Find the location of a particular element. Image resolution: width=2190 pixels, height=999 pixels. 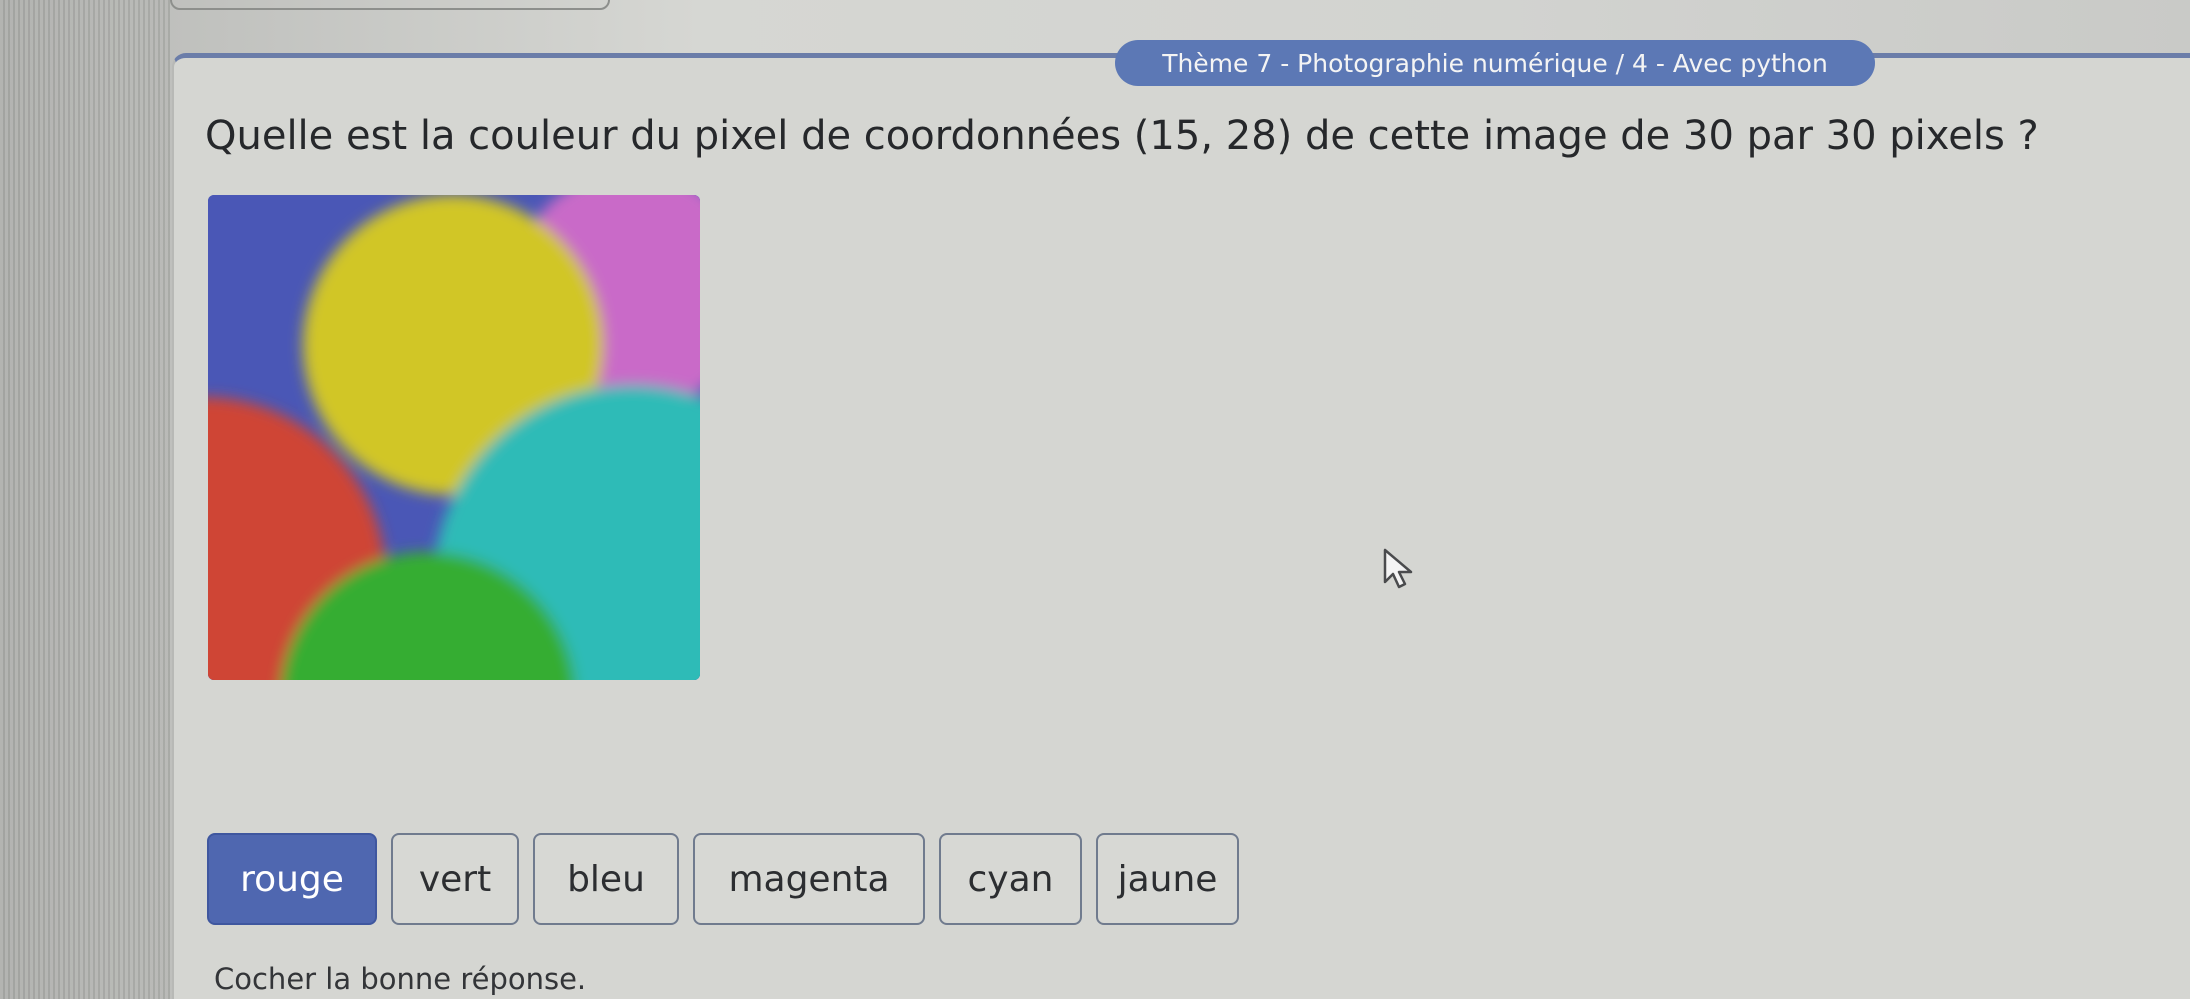

answer-jaune-button: jaune is located at coordinates (1167, 879).